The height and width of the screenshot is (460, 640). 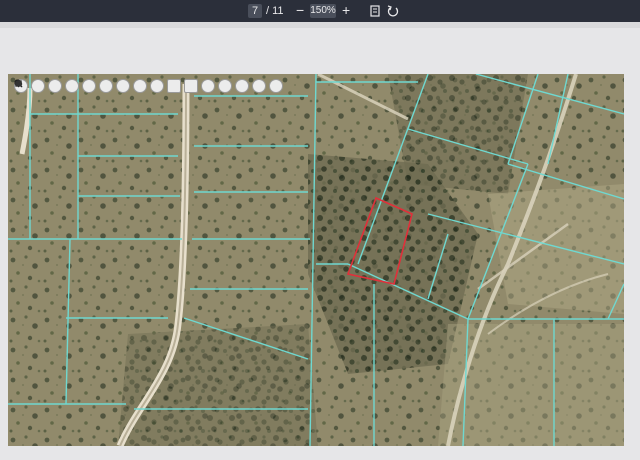 What do you see at coordinates (346, 10) in the screenshot?
I see `zoom-in-button: +` at bounding box center [346, 10].